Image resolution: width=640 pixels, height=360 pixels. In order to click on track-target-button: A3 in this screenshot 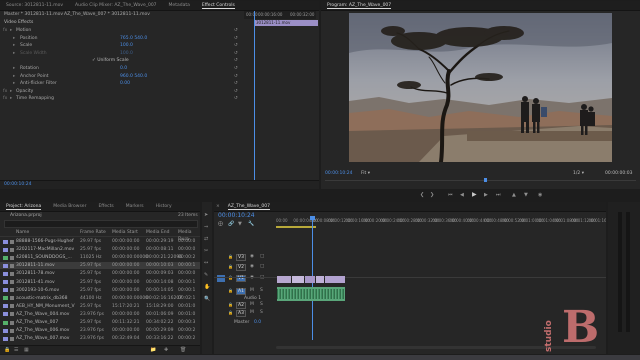, I will do `click(241, 313)`.